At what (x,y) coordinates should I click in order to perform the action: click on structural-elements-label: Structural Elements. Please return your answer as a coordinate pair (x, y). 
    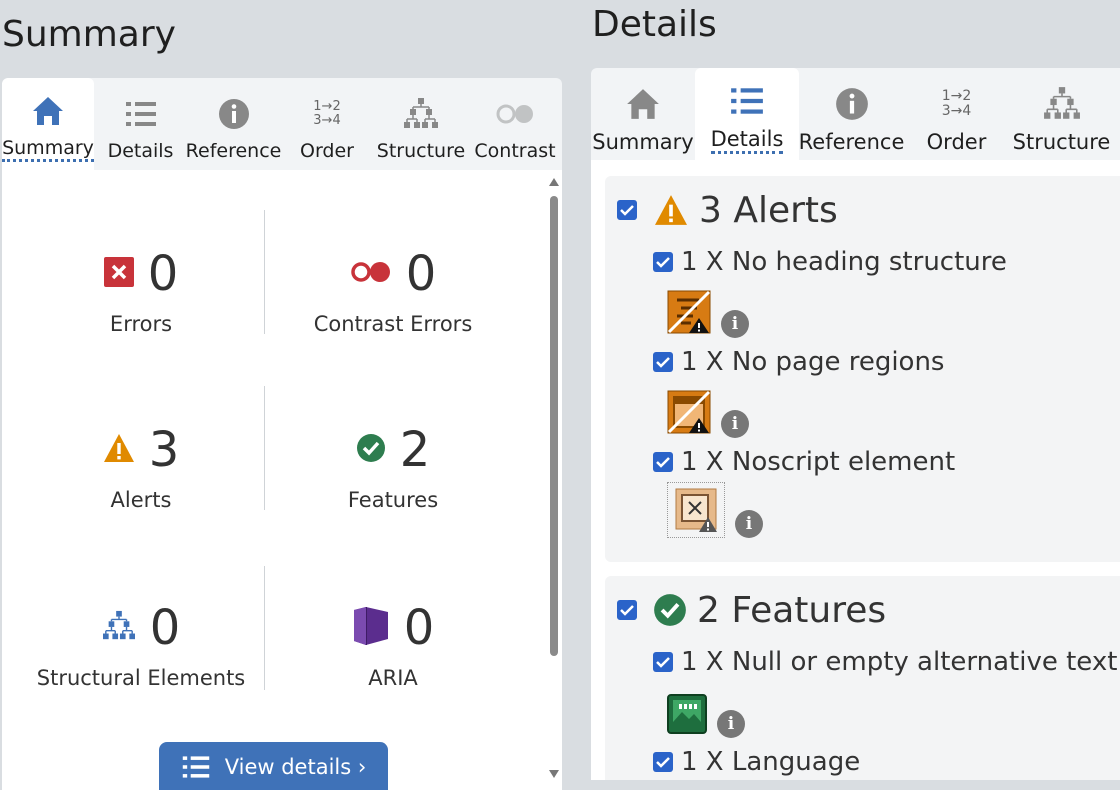
    Looking at the image, I should click on (141, 678).